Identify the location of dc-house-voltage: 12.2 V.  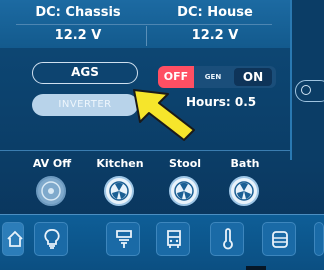
(215, 35).